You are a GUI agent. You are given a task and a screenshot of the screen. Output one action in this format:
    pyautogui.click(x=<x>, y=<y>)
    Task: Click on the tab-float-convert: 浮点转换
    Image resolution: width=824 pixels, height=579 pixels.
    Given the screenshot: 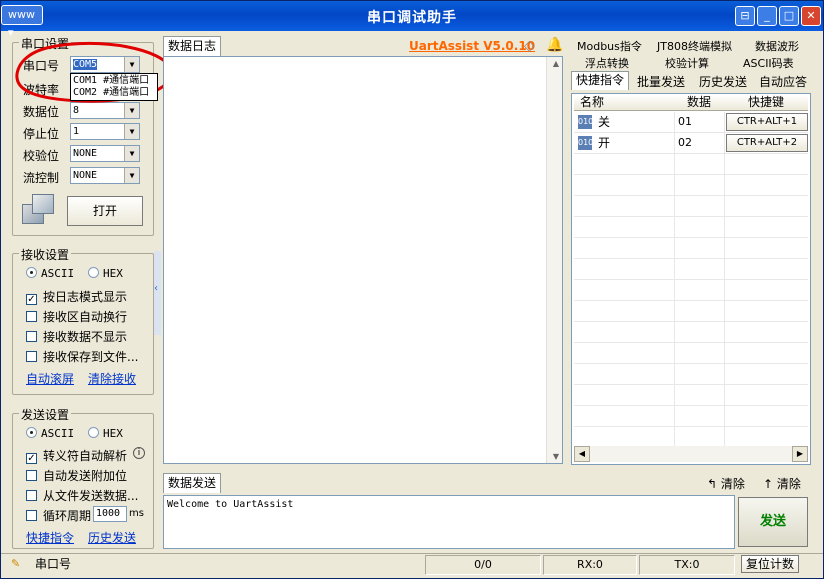 What is the action you would take?
    pyautogui.click(x=607, y=63)
    